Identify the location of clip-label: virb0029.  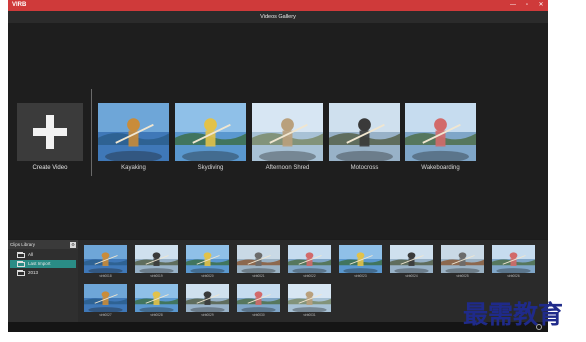
(207, 315).